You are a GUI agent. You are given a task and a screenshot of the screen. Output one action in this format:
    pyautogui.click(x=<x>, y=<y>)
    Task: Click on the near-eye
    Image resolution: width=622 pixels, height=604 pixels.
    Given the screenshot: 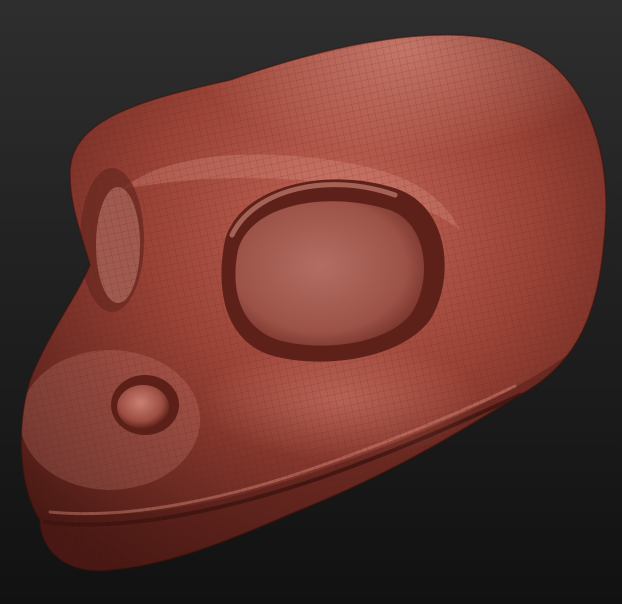 What is the action you would take?
    pyautogui.click(x=333, y=270)
    